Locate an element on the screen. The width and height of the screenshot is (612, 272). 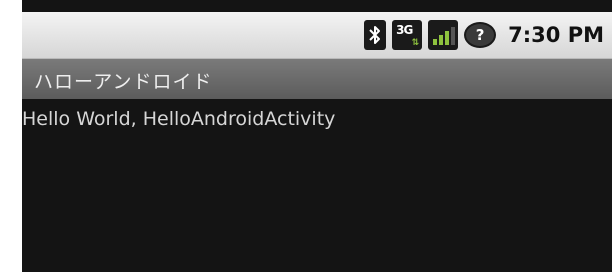
hello-world-text: Hello World, HelloAndroidActivity is located at coordinates (179, 119).